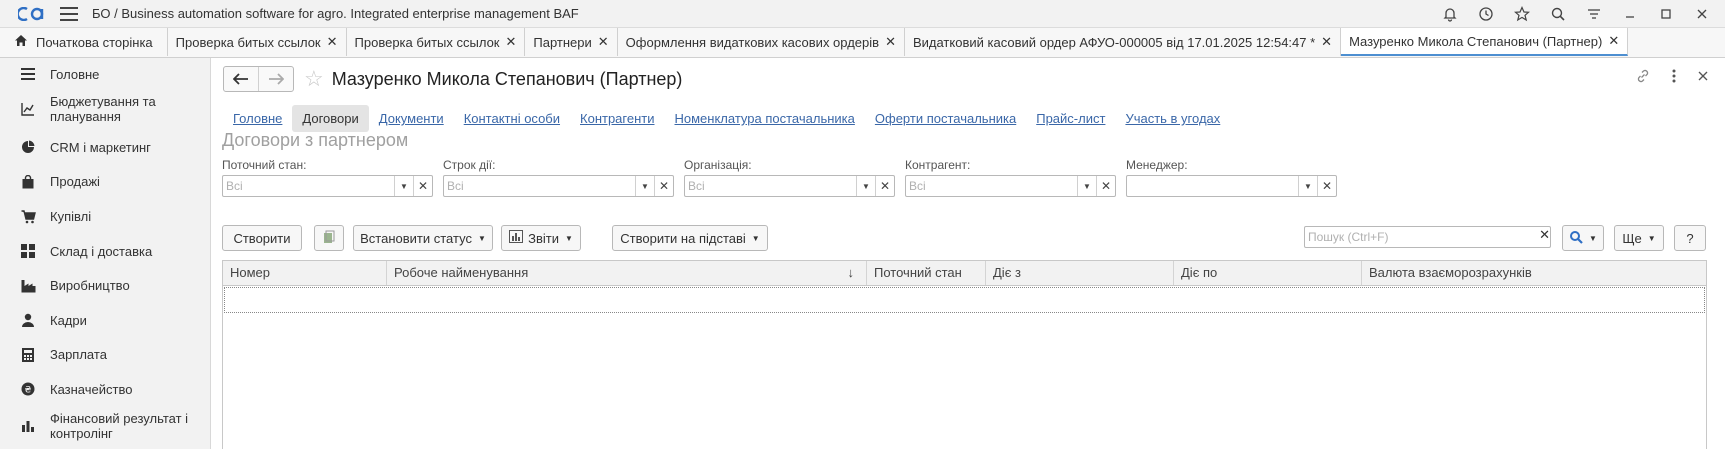  Describe the element at coordinates (411, 118) in the screenshot. I see `section-link-documents: Документи` at that location.